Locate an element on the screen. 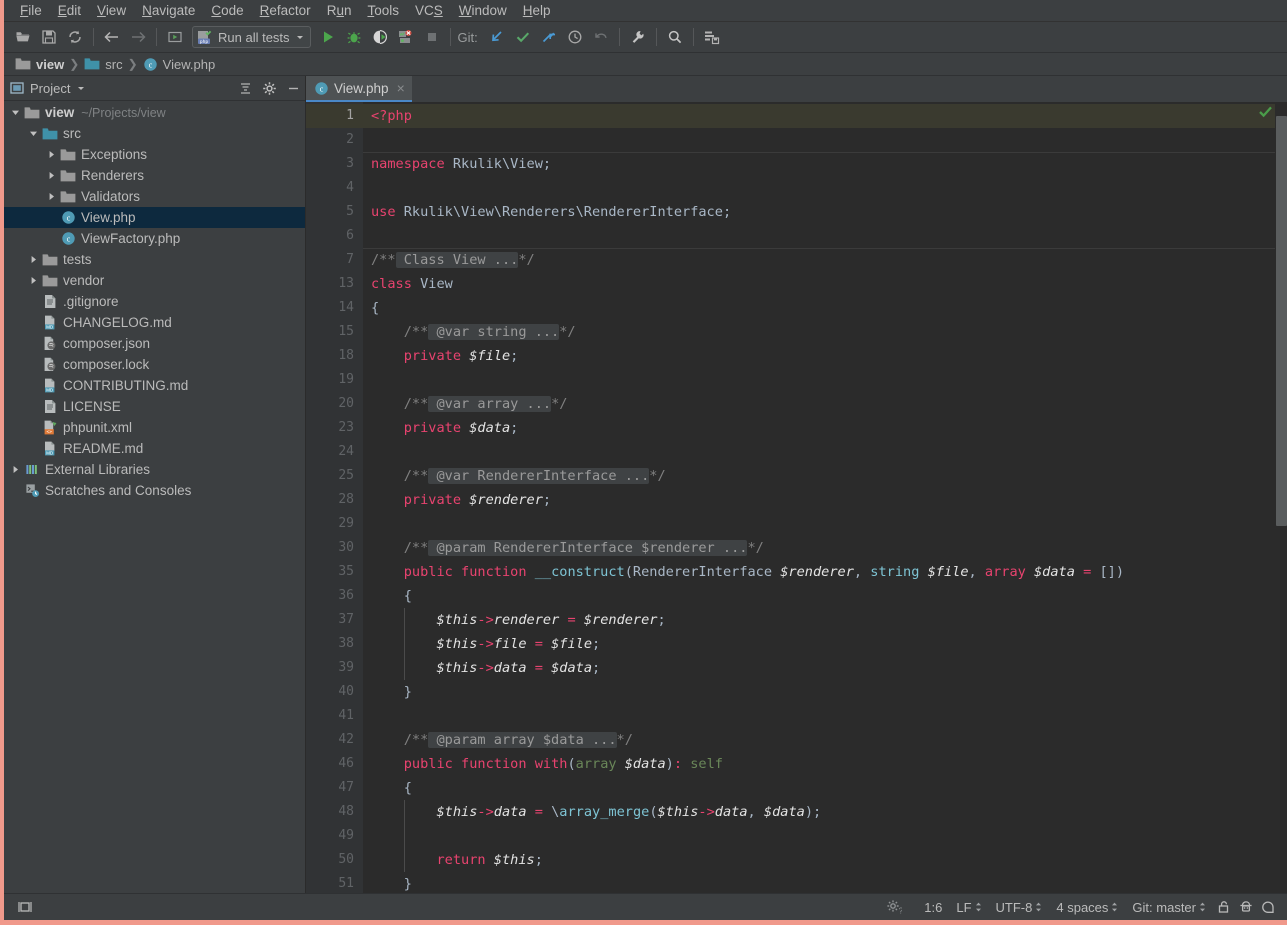 The image size is (1287, 925). code-line: $this->renderer = $renderer; is located at coordinates (819, 620).